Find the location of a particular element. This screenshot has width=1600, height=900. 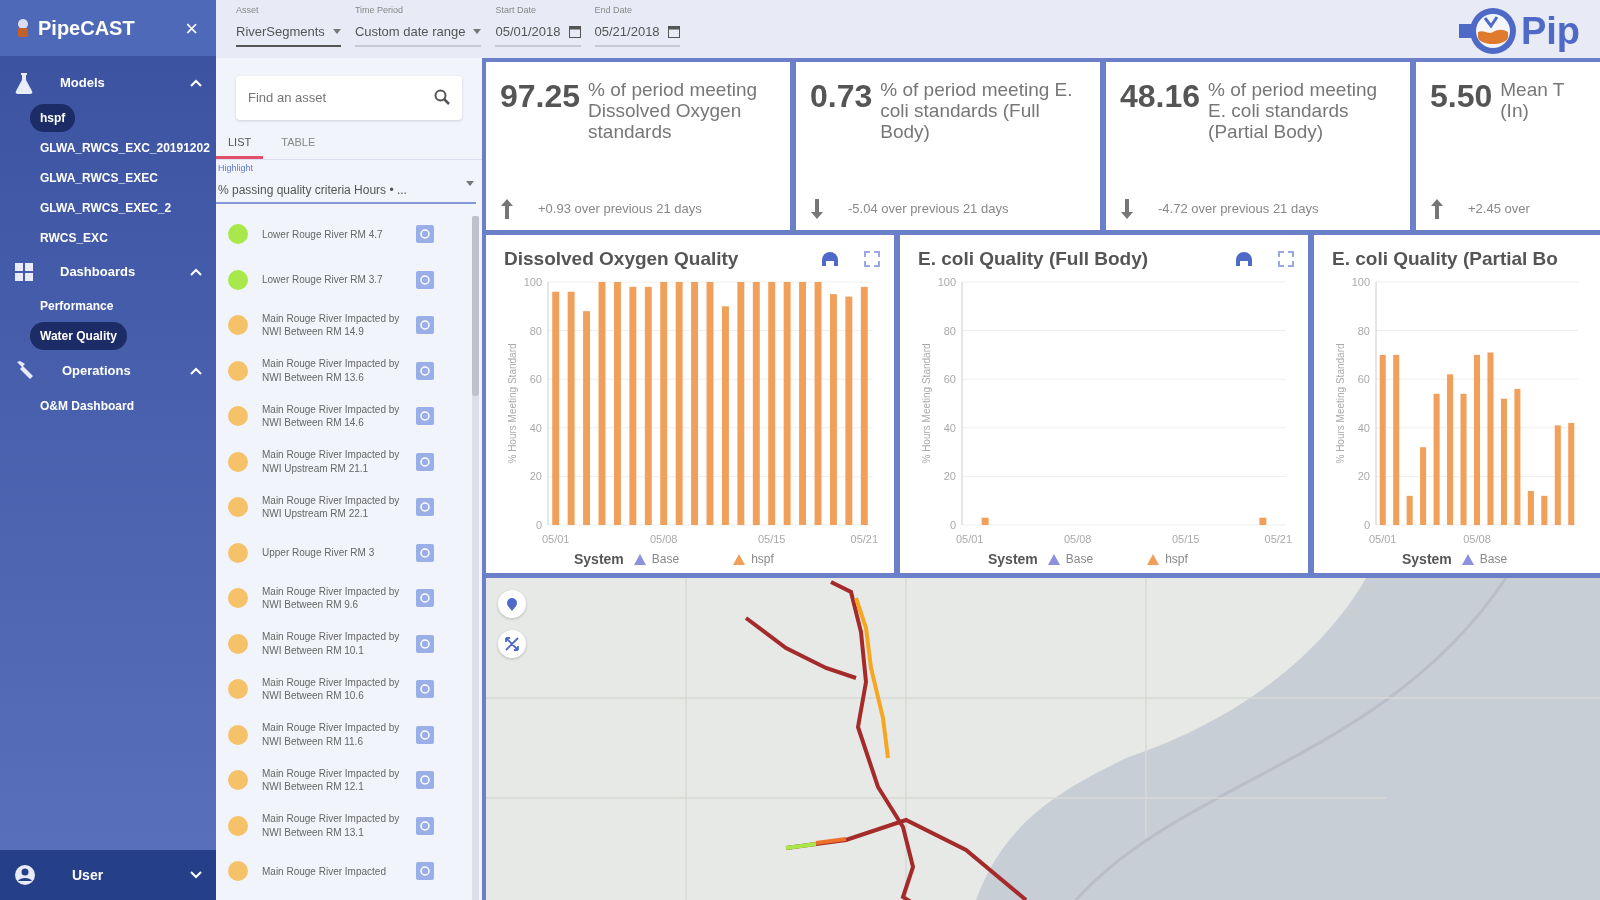

scrollbar is located at coordinates (475, 557).